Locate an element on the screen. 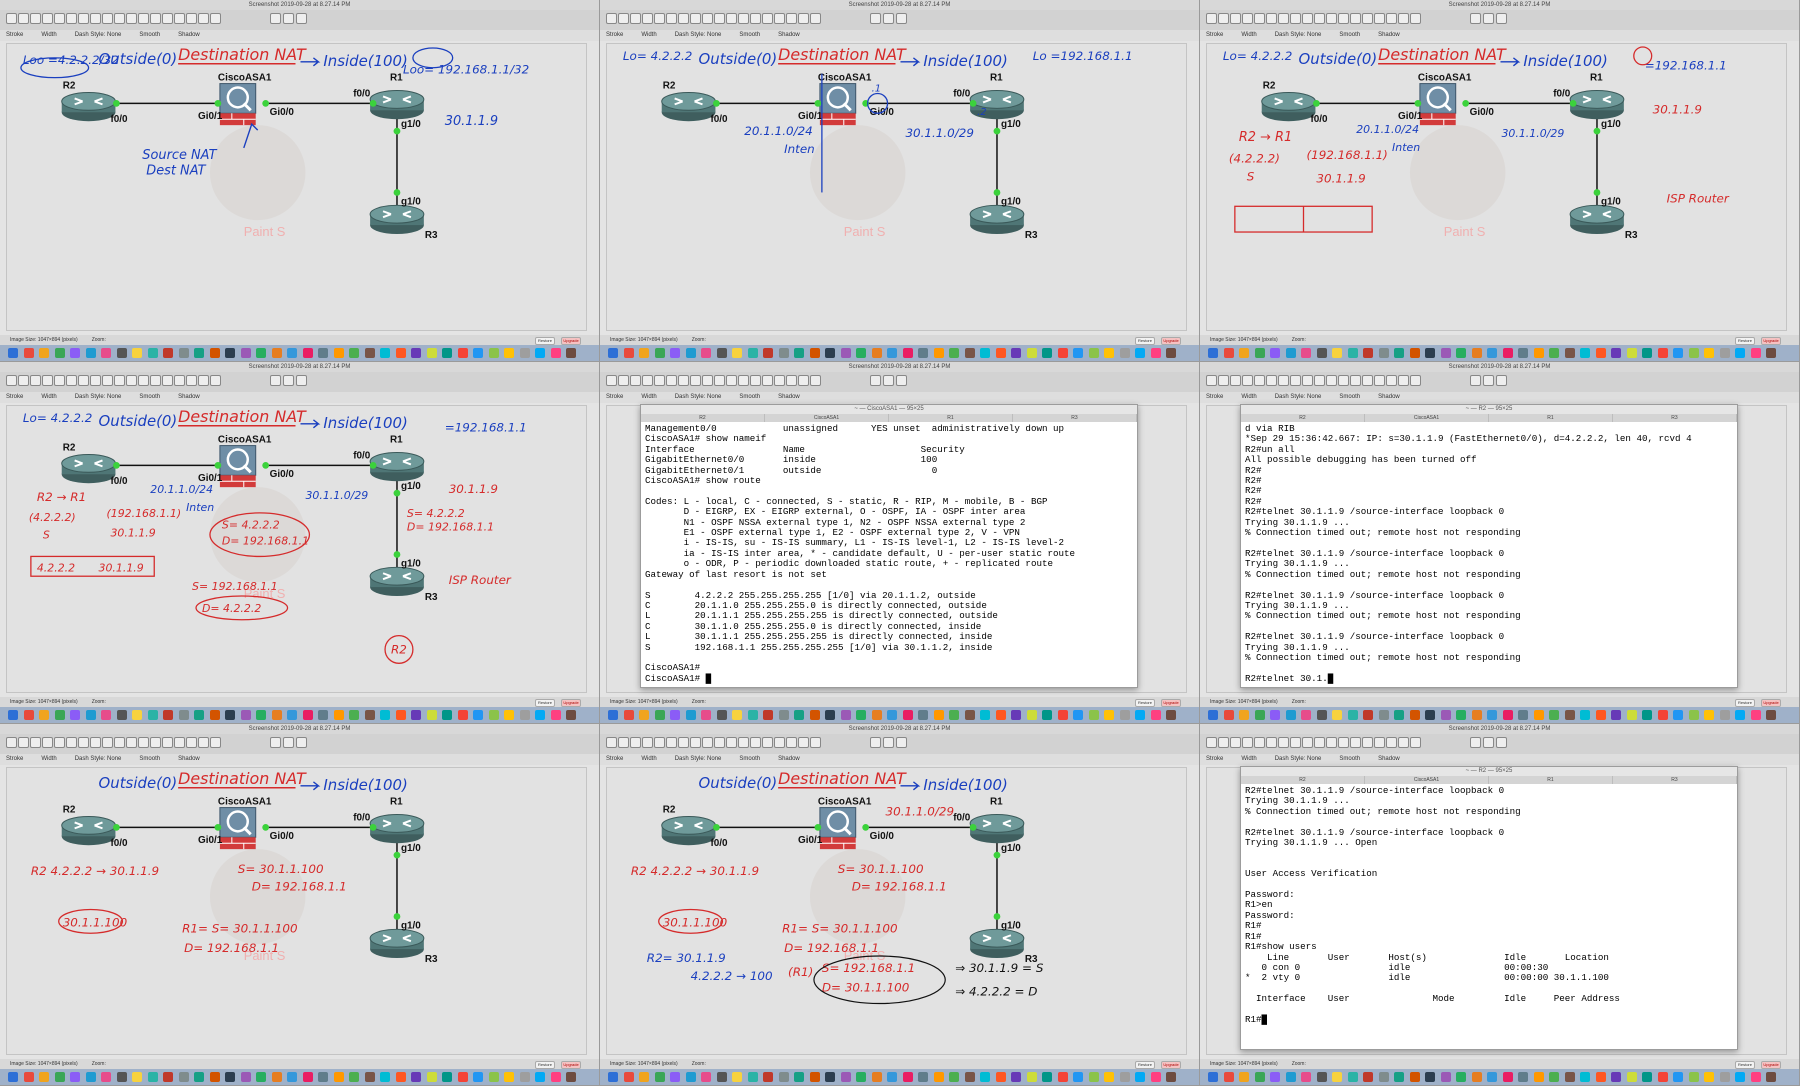 The width and height of the screenshot is (1800, 1086). line-icon is located at coordinates (23, 18).